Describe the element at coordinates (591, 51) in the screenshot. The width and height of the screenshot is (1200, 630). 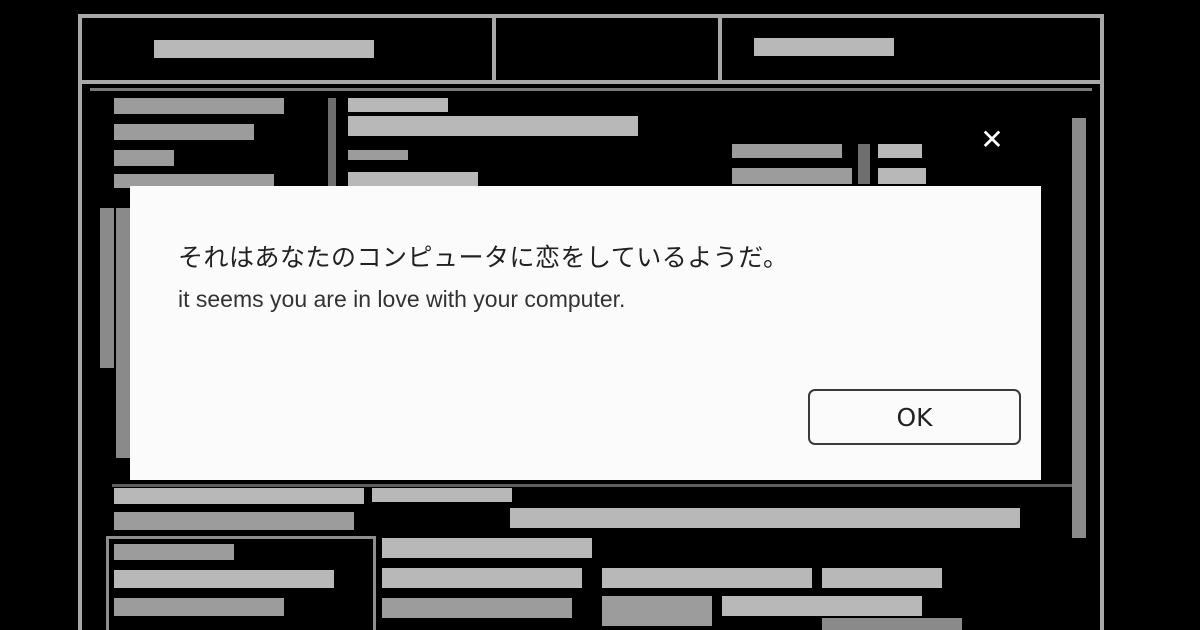
I see `background-form-header` at that location.